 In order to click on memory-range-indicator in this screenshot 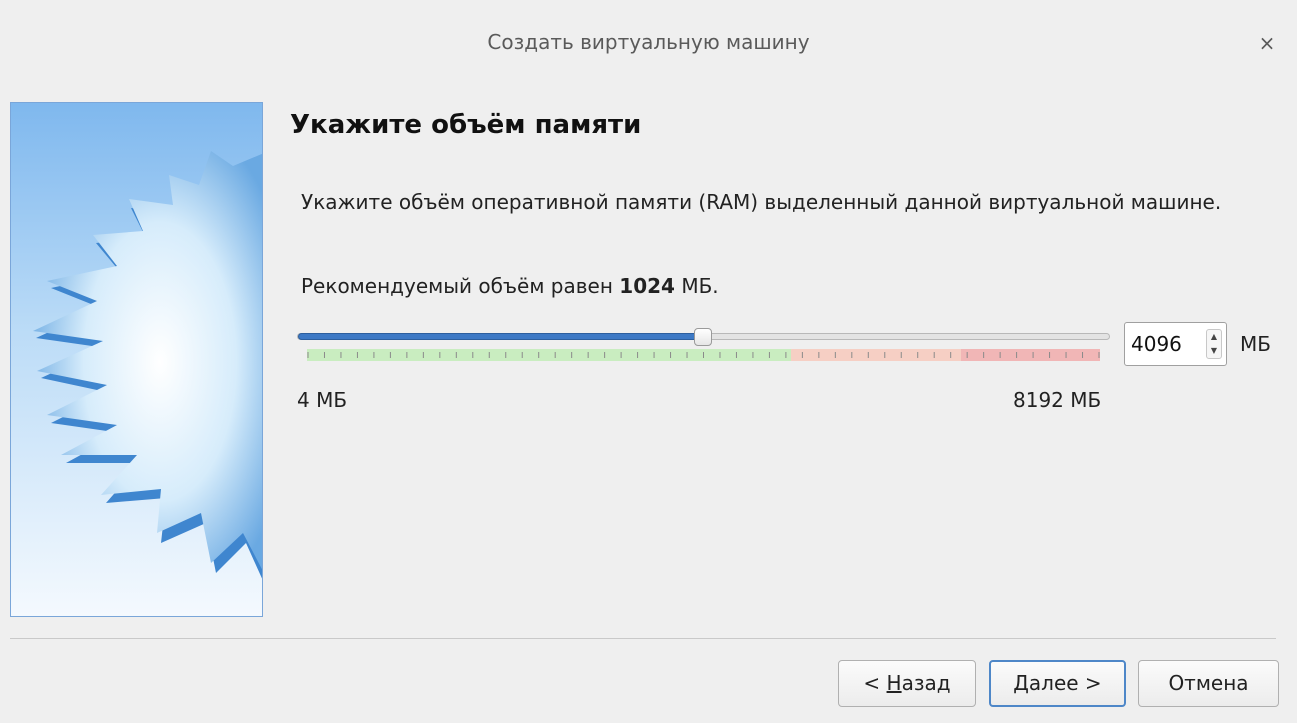, I will do `click(703, 355)`.